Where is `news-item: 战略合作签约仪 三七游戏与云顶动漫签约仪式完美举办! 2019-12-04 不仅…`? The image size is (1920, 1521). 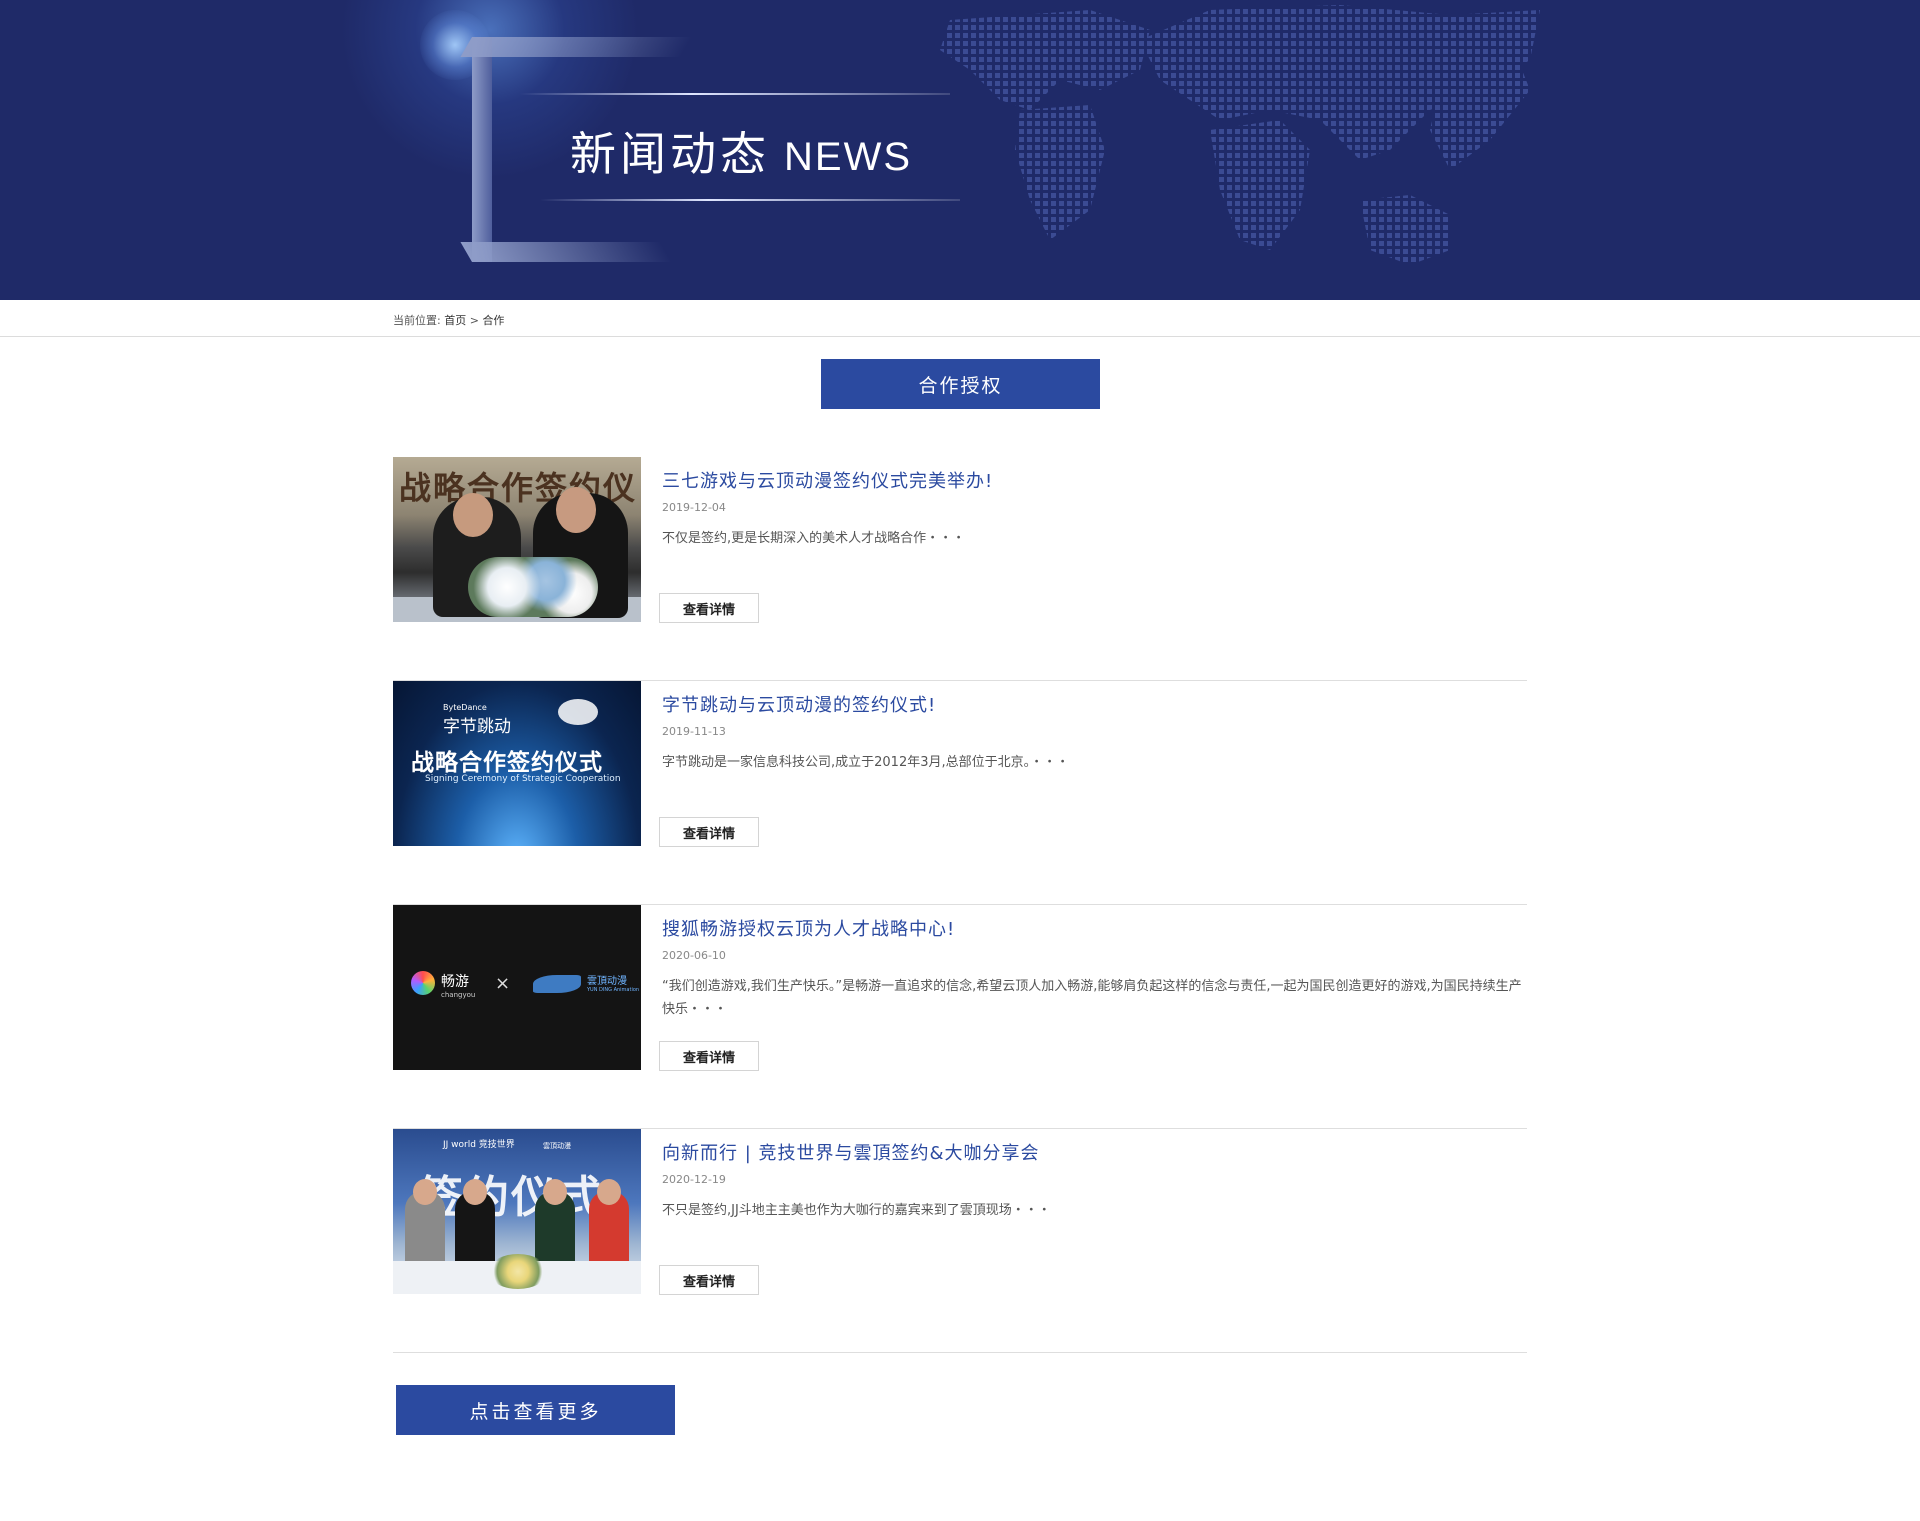
news-item: 战略合作签约仪 三七游戏与云顶动漫签约仪式完美举办! 2019-12-04 不仅… is located at coordinates (960, 569).